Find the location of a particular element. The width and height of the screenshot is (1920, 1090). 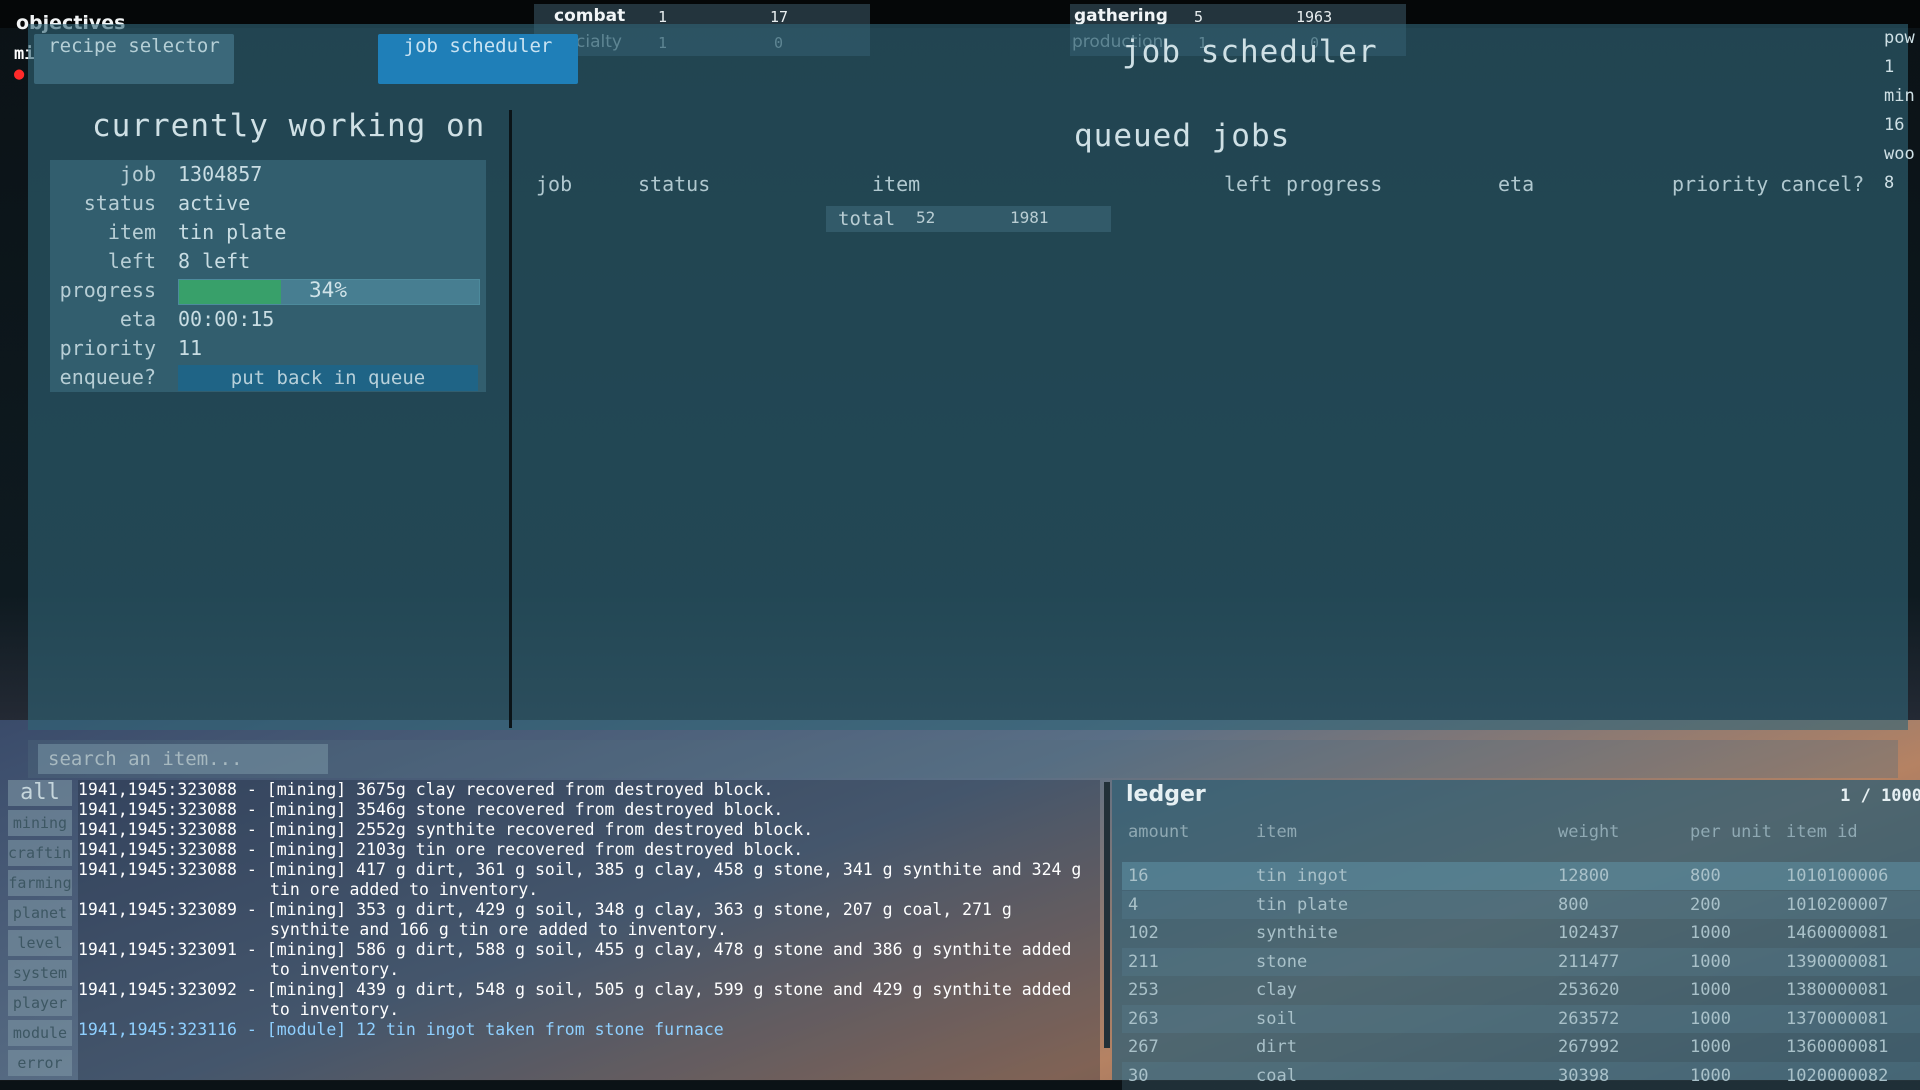

filter-level: level is located at coordinates (40, 943).